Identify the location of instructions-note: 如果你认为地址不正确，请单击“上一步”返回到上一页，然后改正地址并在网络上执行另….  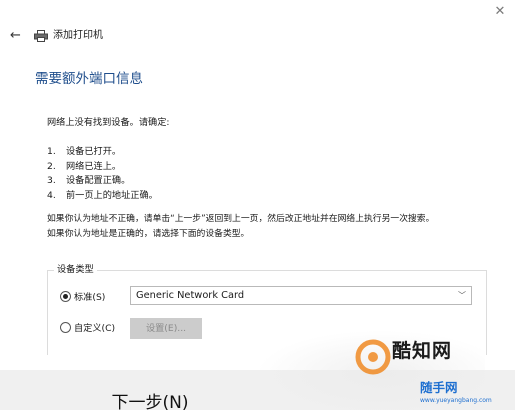
(240, 227).